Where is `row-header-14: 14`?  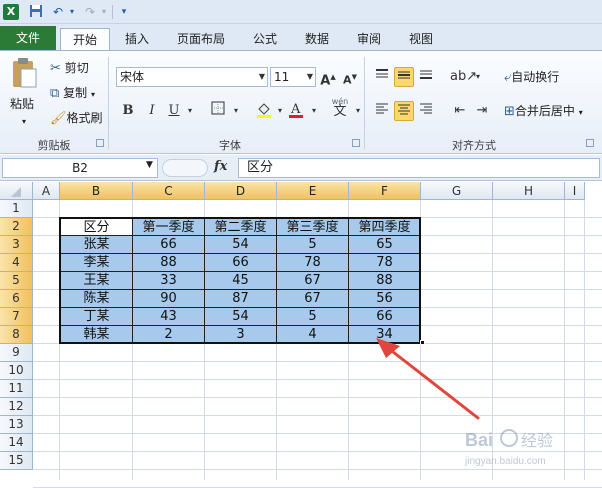
row-header-14: 14 is located at coordinates (16, 443).